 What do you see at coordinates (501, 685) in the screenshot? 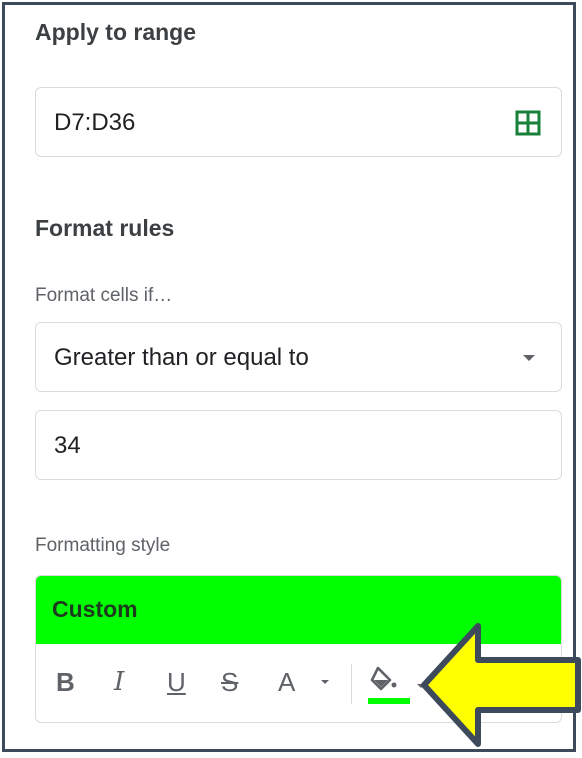
I see `pointer-arrow-icon` at bounding box center [501, 685].